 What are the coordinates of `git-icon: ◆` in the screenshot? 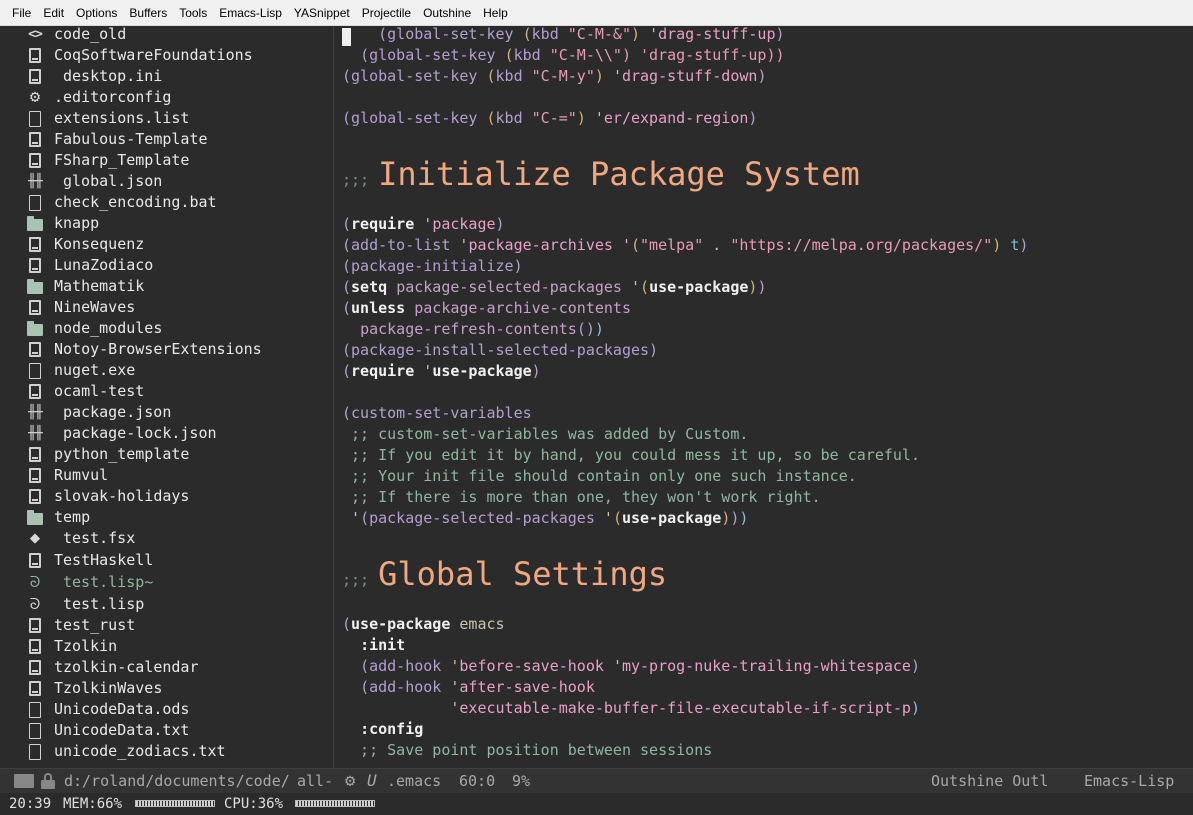 It's located at (35, 538).